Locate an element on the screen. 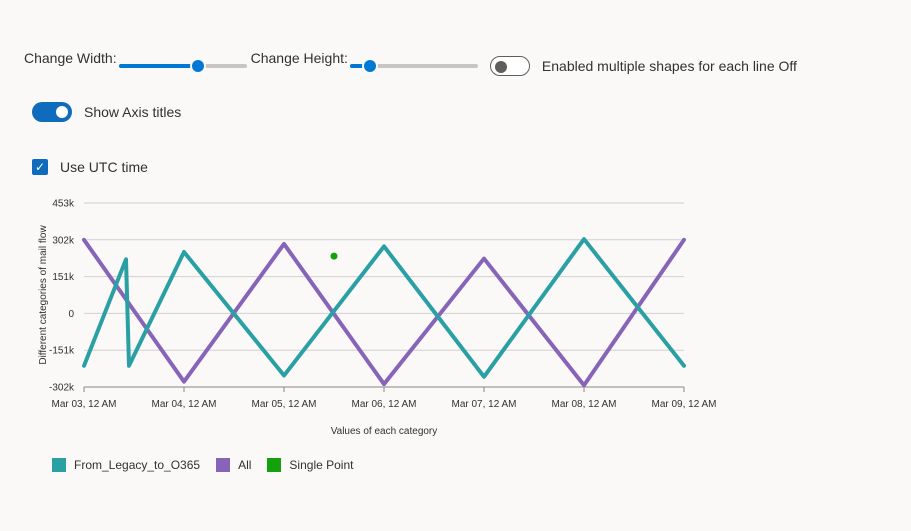 The height and width of the screenshot is (531, 911). y-tick-label: 151k is located at coordinates (63, 277).